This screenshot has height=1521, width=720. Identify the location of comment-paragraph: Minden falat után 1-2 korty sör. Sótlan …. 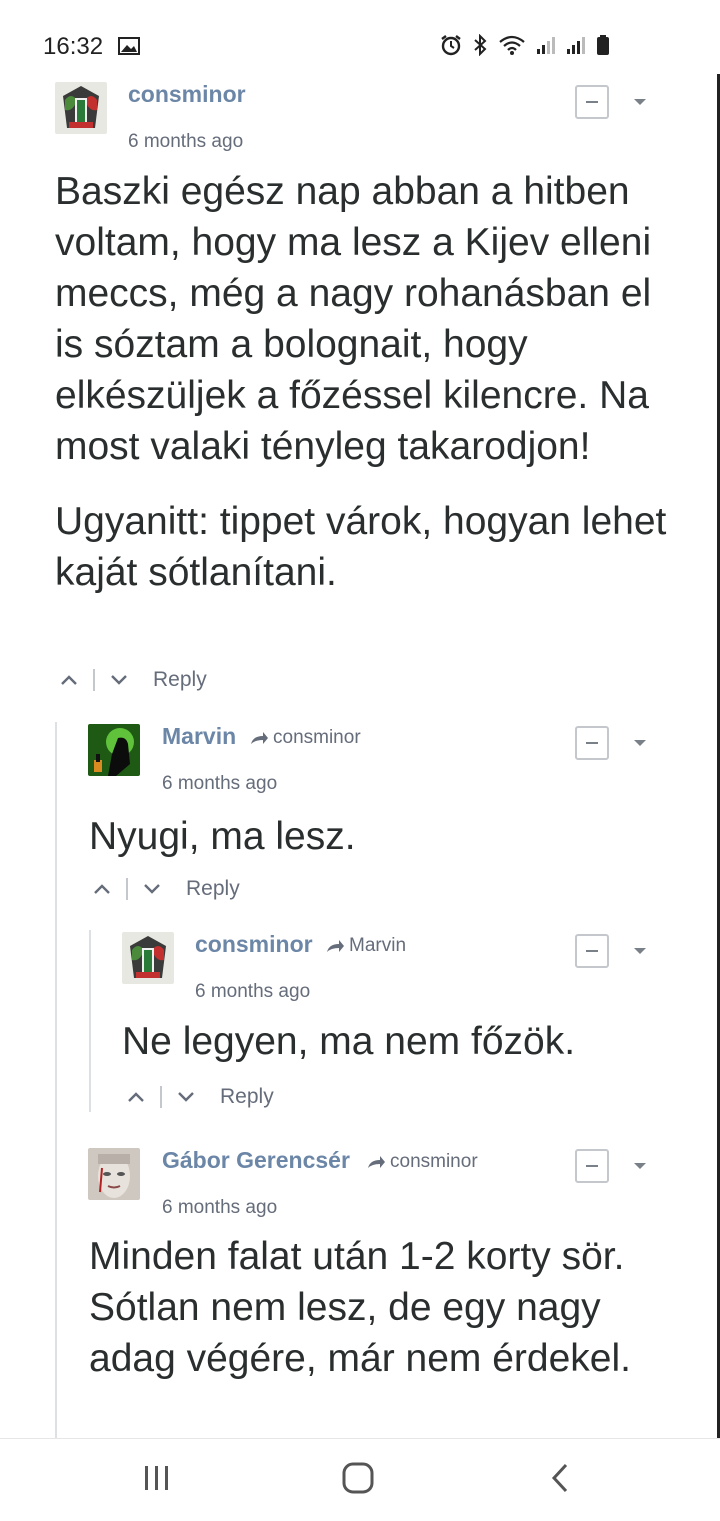
(360, 1307).